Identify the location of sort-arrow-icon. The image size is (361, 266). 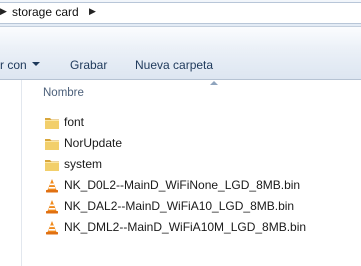
(214, 83).